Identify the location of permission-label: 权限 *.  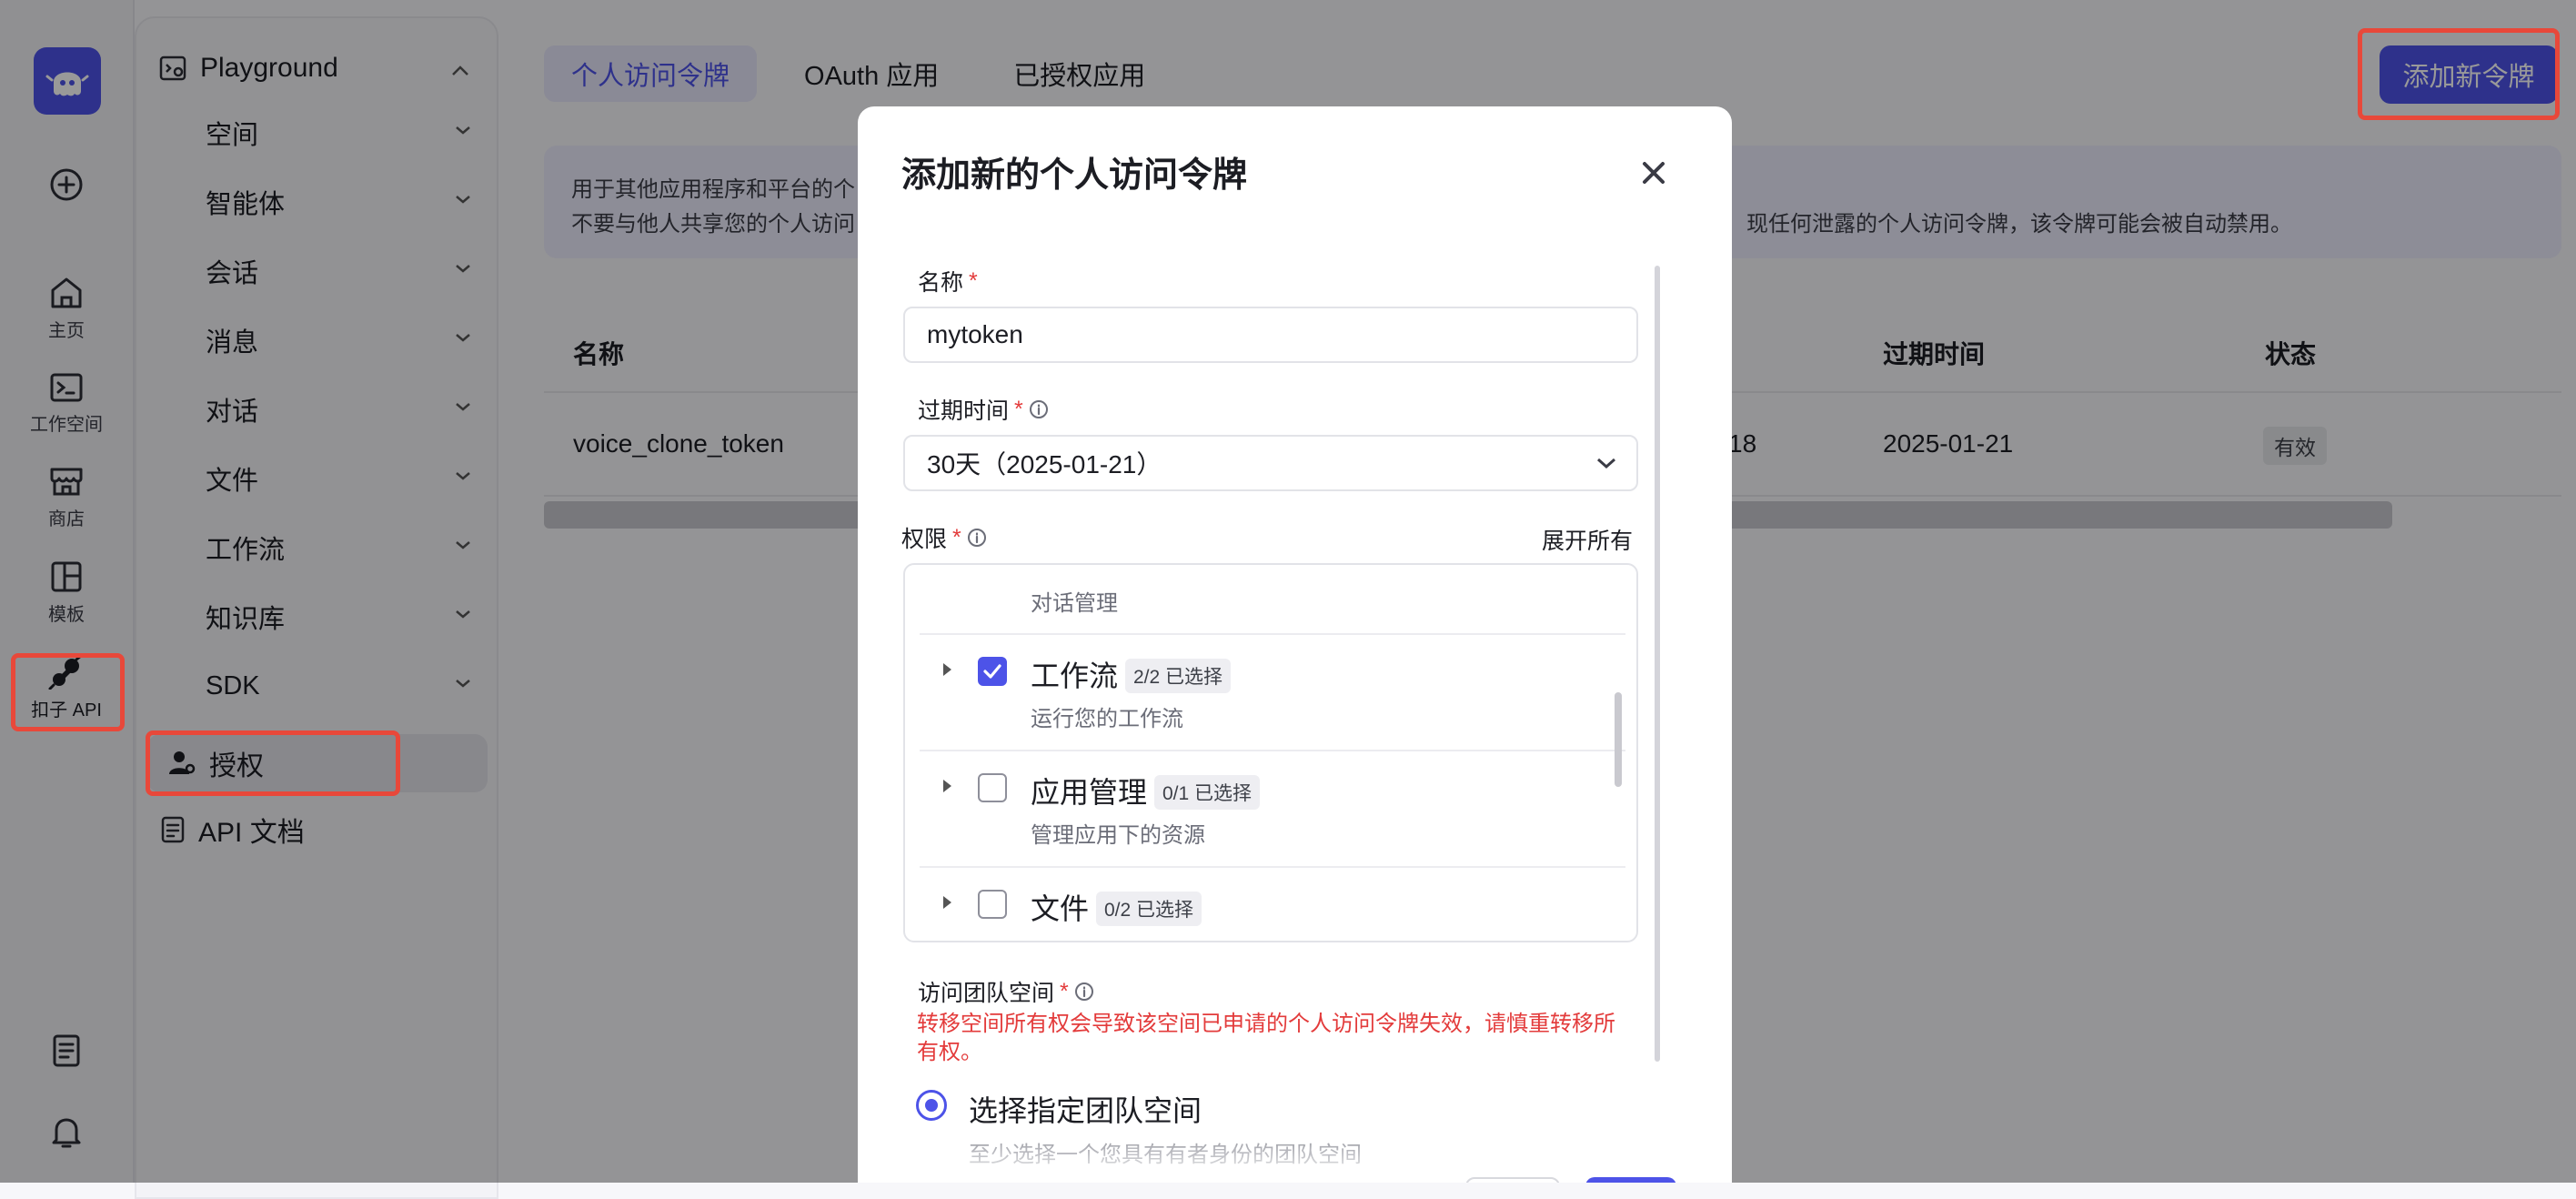
(944, 537).